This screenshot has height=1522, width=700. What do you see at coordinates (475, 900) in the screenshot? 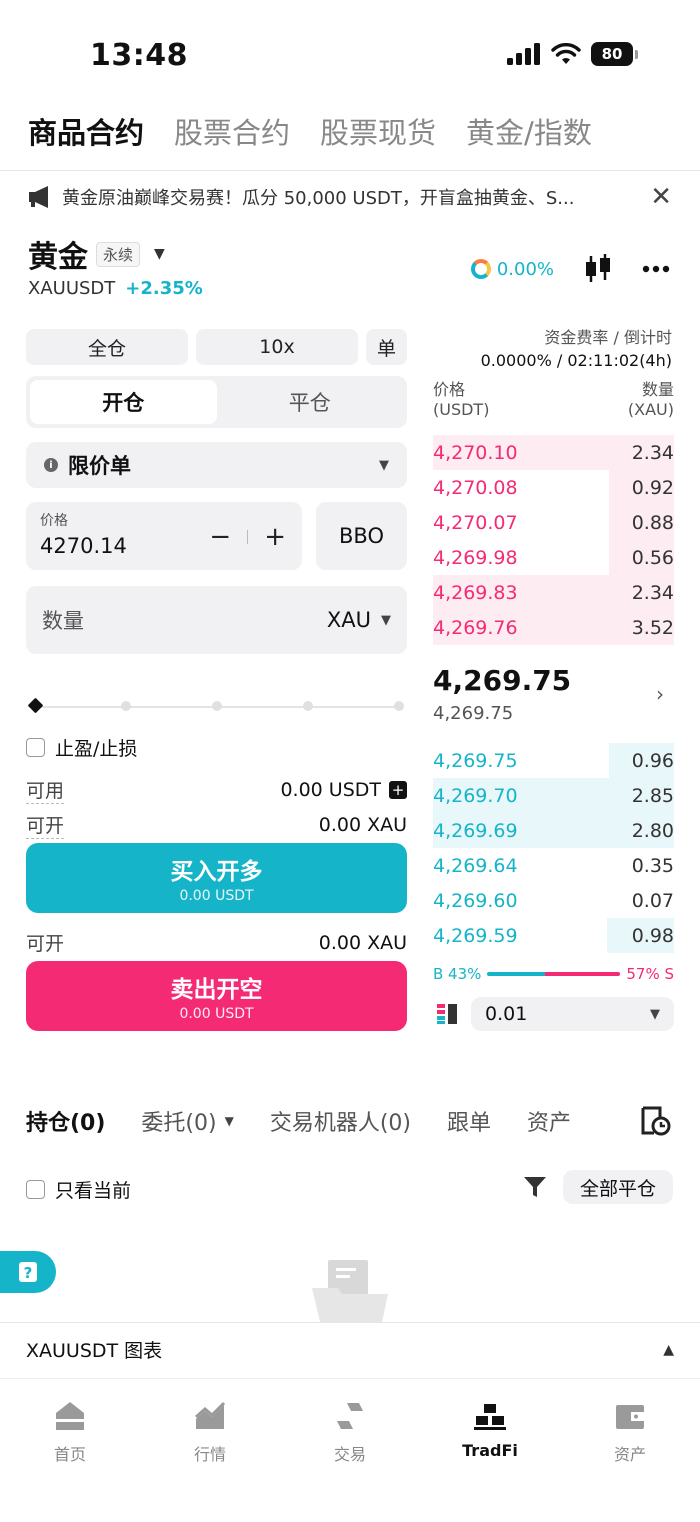
I see `bid-price: 4,269.60` at bounding box center [475, 900].